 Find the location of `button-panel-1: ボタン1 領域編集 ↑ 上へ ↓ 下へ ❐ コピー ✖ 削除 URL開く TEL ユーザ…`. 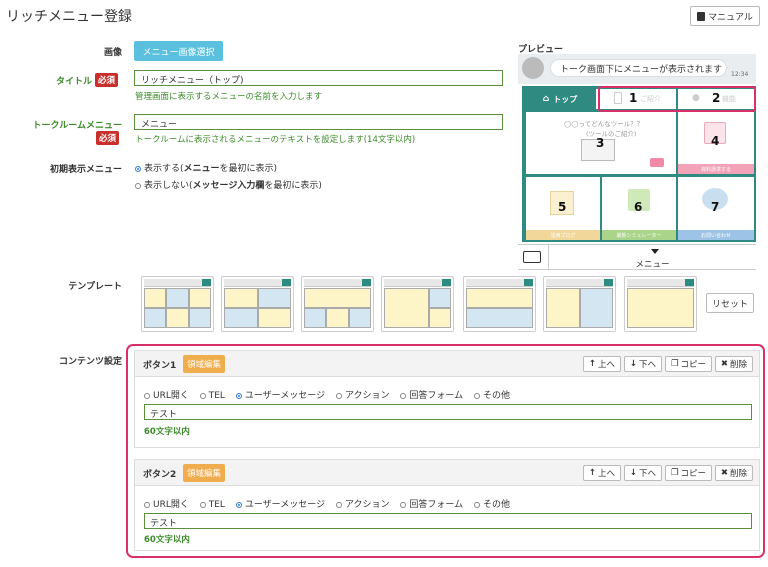

button-panel-1: ボタン1 領域編集 ↑ 上へ ↓ 下へ ❐ コピー ✖ 削除 URL開く TEL ユーザ… is located at coordinates (447, 399).